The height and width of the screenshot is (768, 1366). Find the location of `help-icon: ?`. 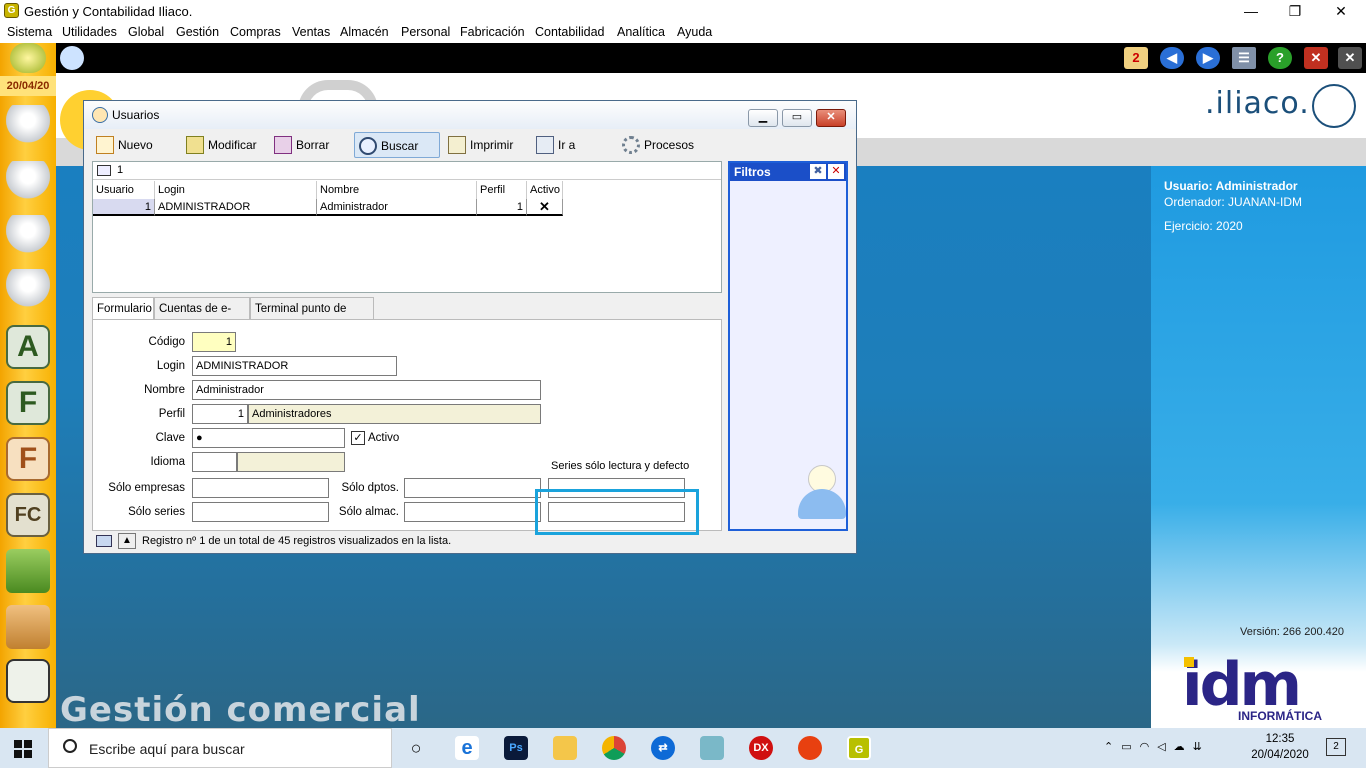

help-icon: ? is located at coordinates (1280, 58).